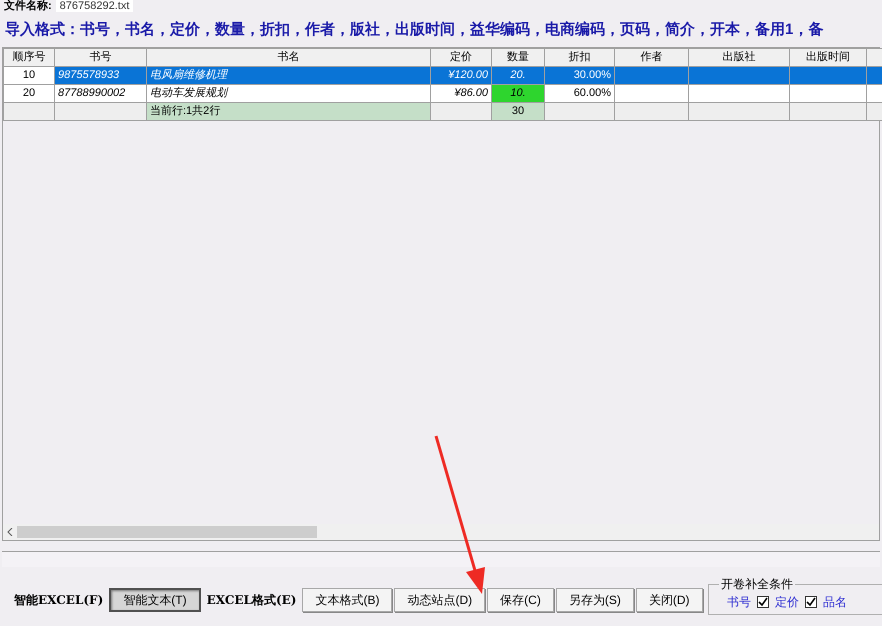 The width and height of the screenshot is (882, 626). I want to click on column-header: 书号, so click(100, 57).